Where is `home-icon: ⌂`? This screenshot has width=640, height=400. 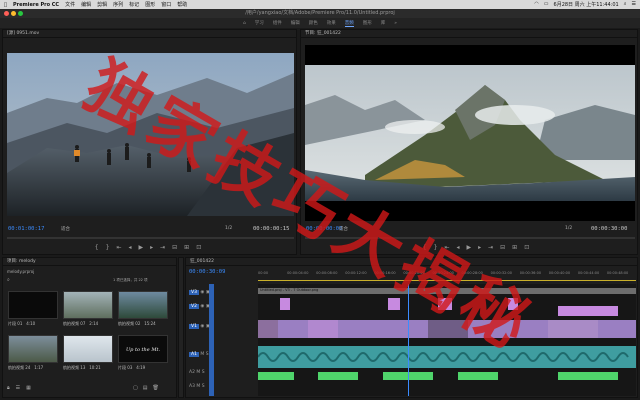
home-icon: ⌂ is located at coordinates (244, 23).